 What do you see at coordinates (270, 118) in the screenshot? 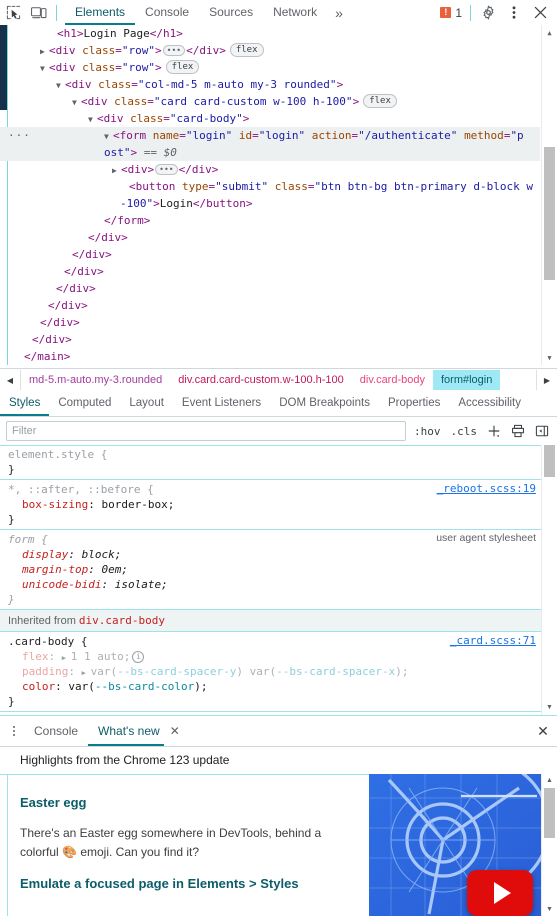
I see `dom-tree-row: <div class="card-body">` at bounding box center [270, 118].